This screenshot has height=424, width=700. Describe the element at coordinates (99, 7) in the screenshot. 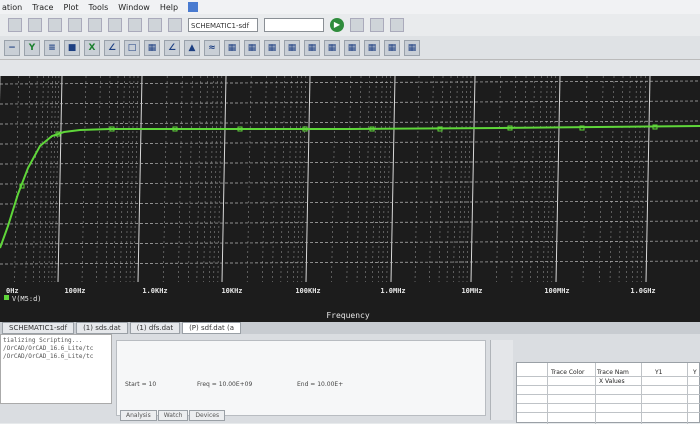

I see `menu-item-tools: Tools` at that location.